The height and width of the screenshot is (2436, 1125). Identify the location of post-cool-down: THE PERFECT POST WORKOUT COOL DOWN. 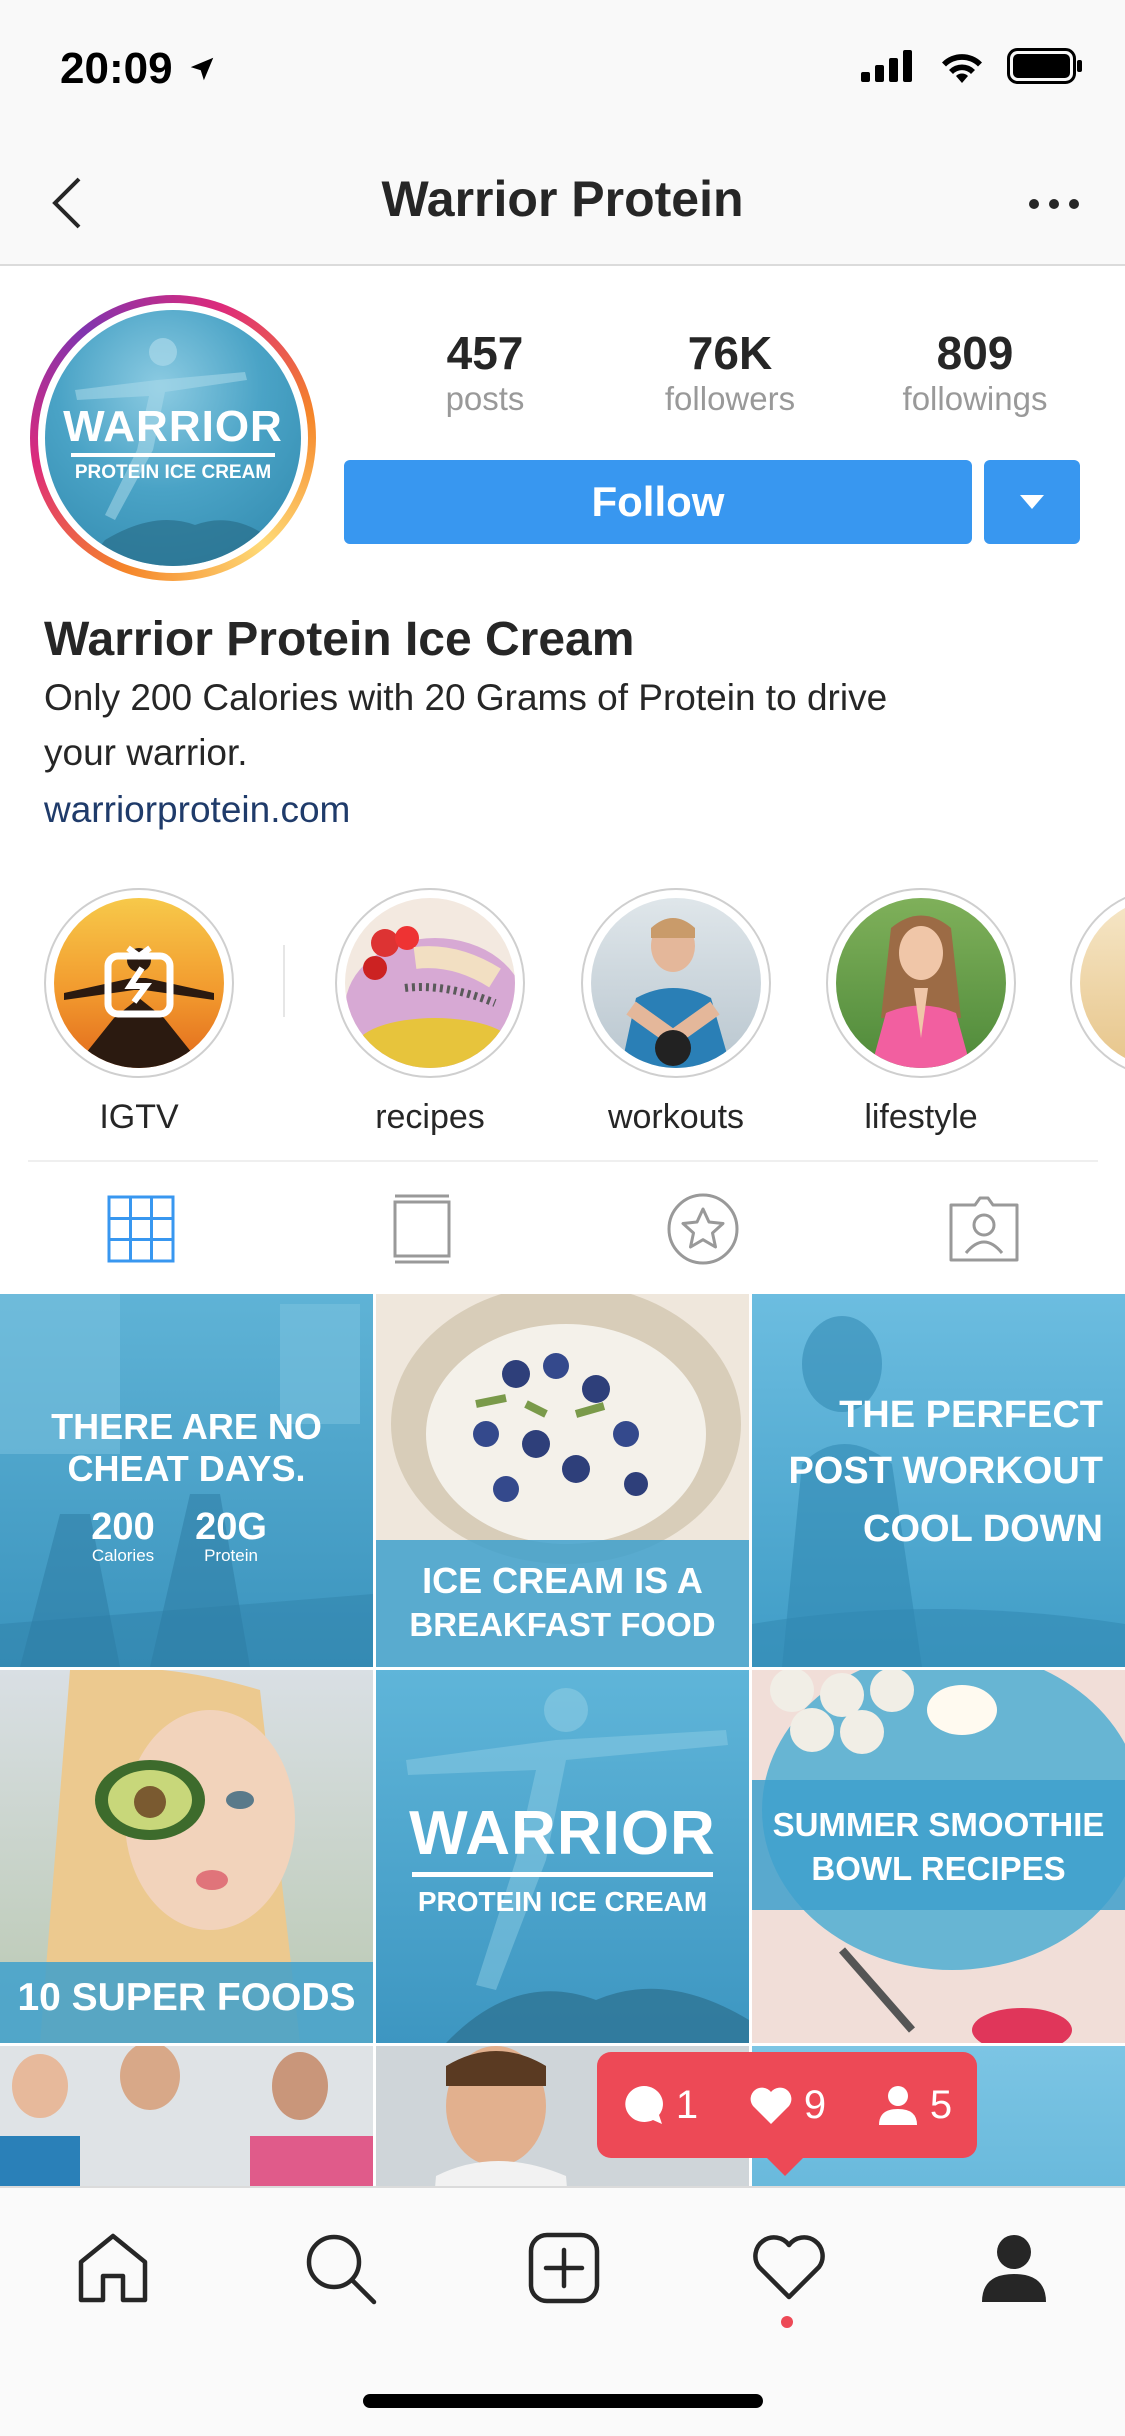
(938, 1480).